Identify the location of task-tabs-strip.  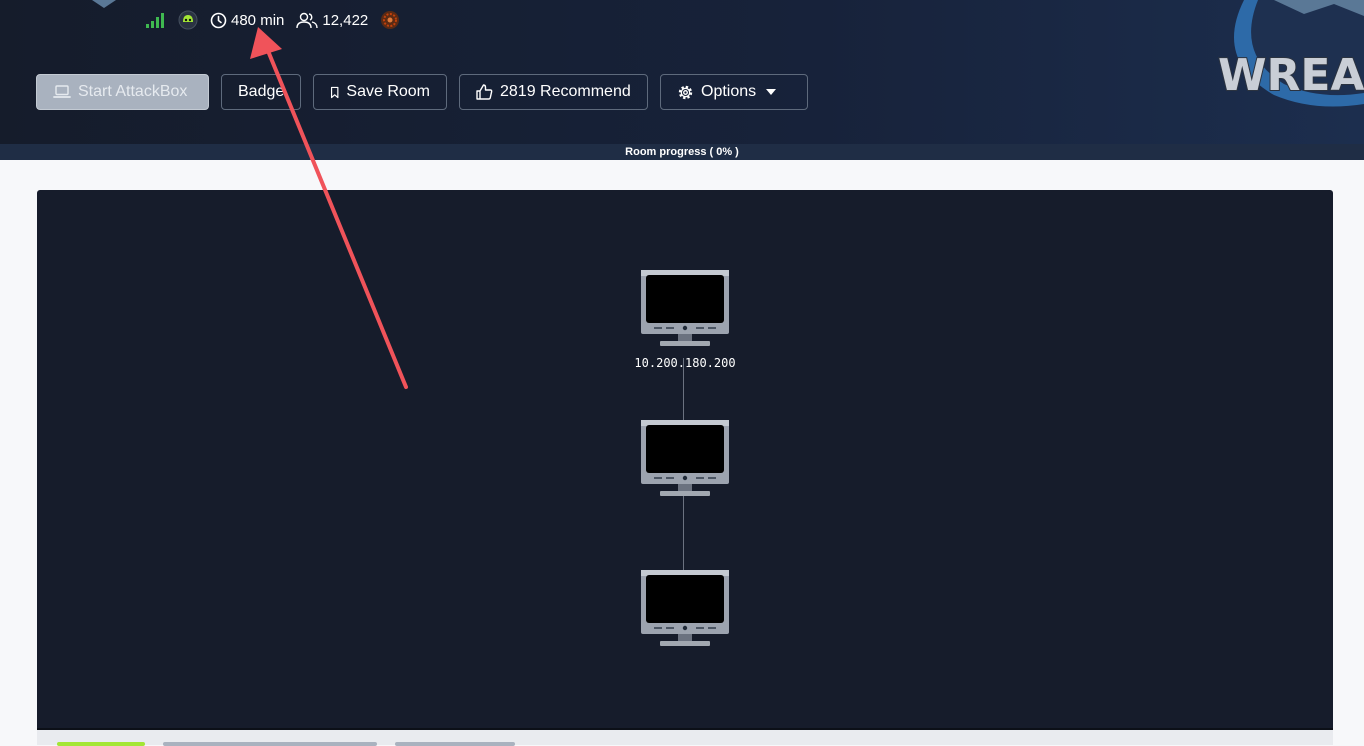
(685, 737).